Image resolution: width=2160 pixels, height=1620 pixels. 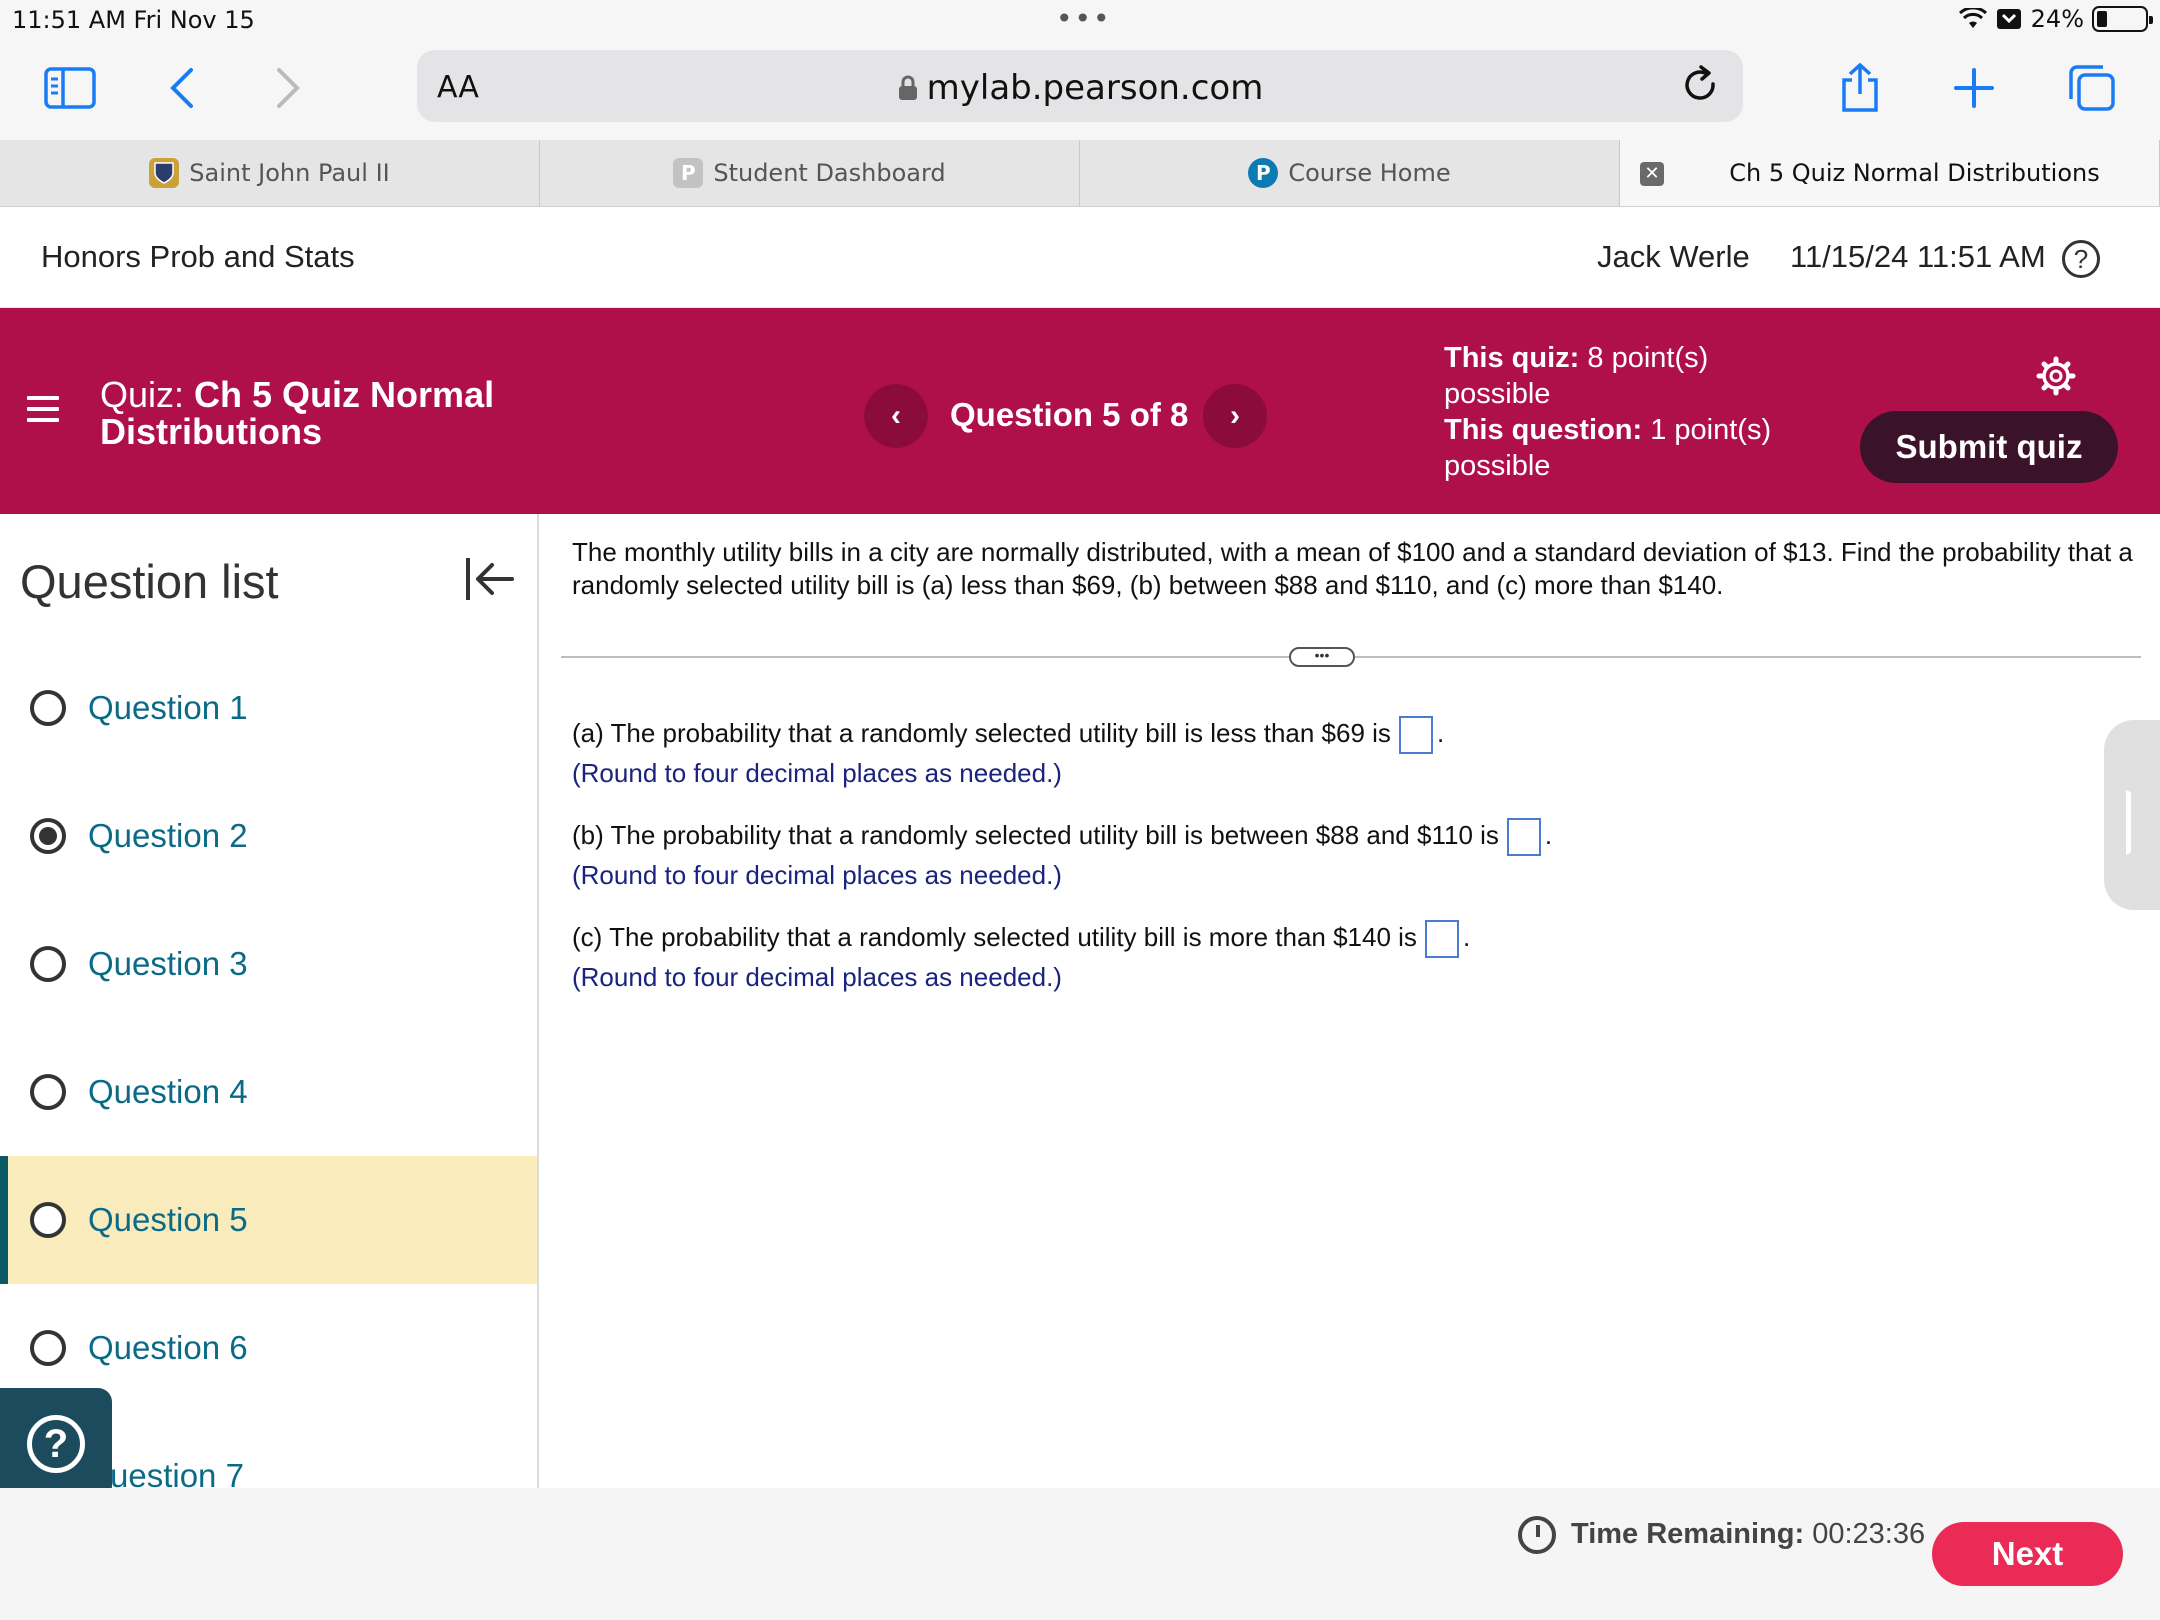 What do you see at coordinates (1989, 447) in the screenshot?
I see `submit-quiz-button: Submit quiz` at bounding box center [1989, 447].